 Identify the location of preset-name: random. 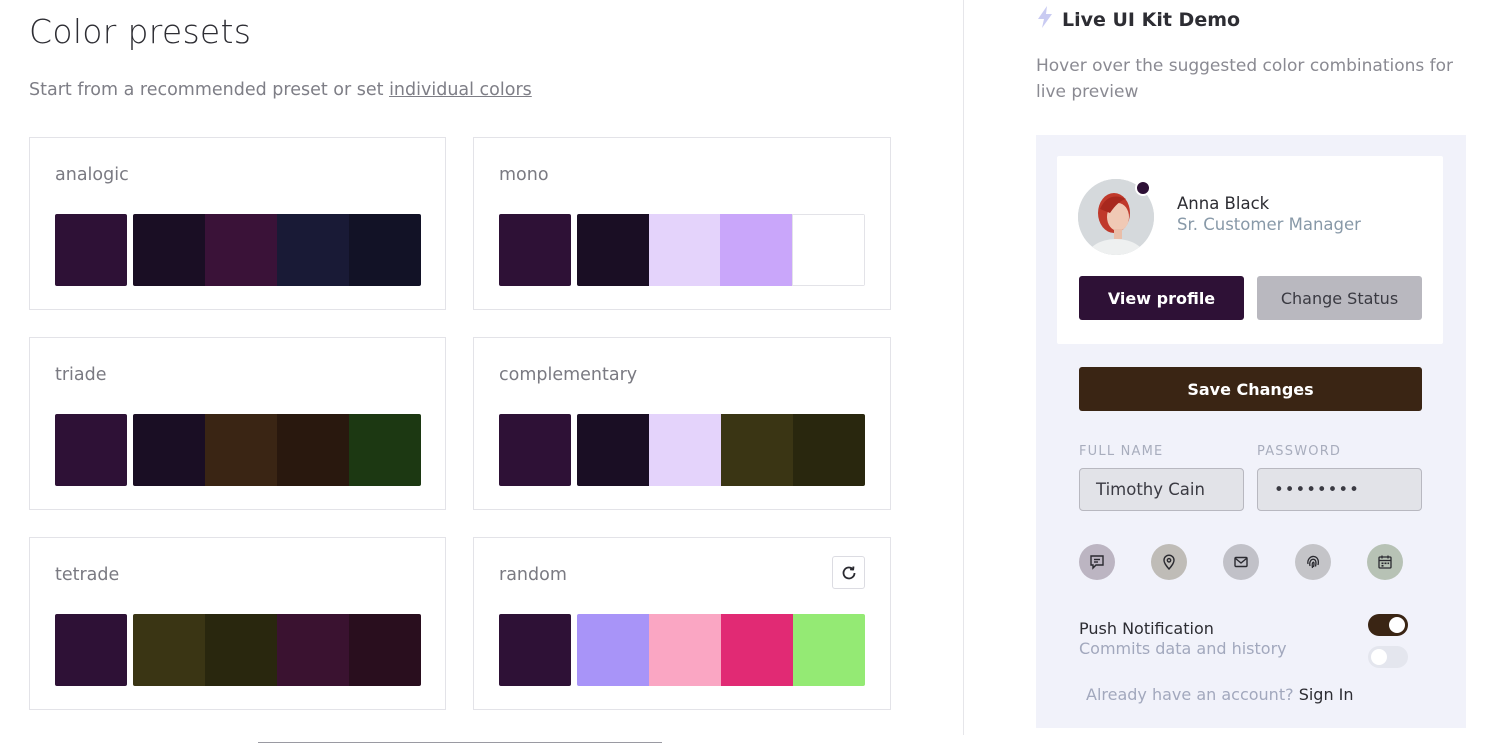
(533, 575).